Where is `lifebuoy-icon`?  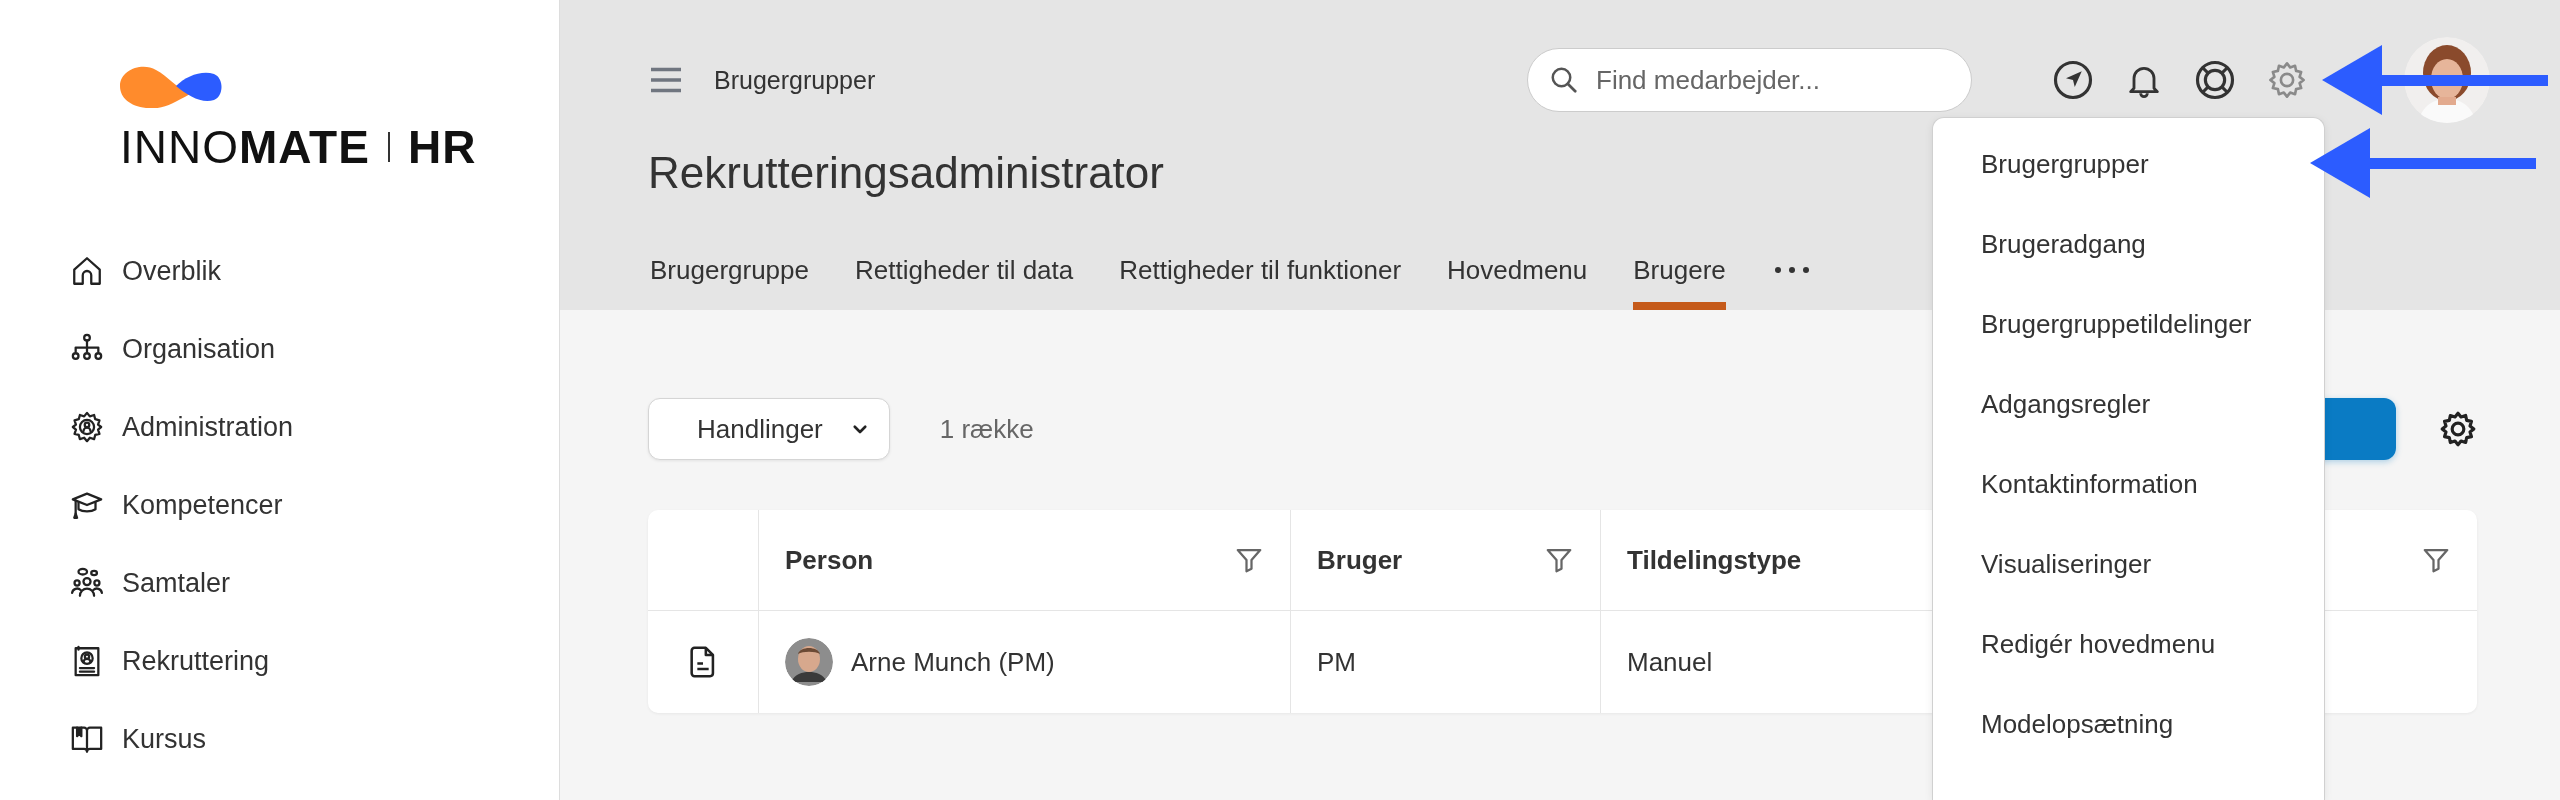 lifebuoy-icon is located at coordinates (2215, 80).